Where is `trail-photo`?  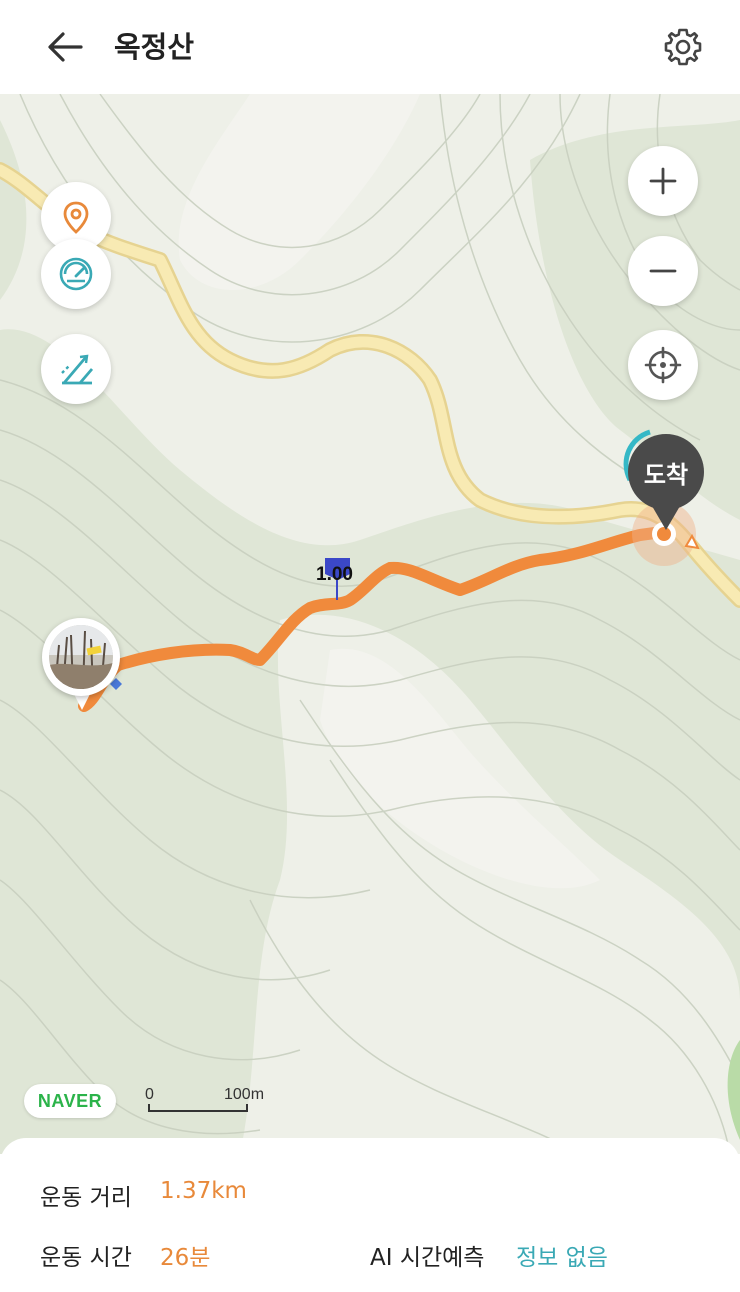
trail-photo is located at coordinates (81, 657).